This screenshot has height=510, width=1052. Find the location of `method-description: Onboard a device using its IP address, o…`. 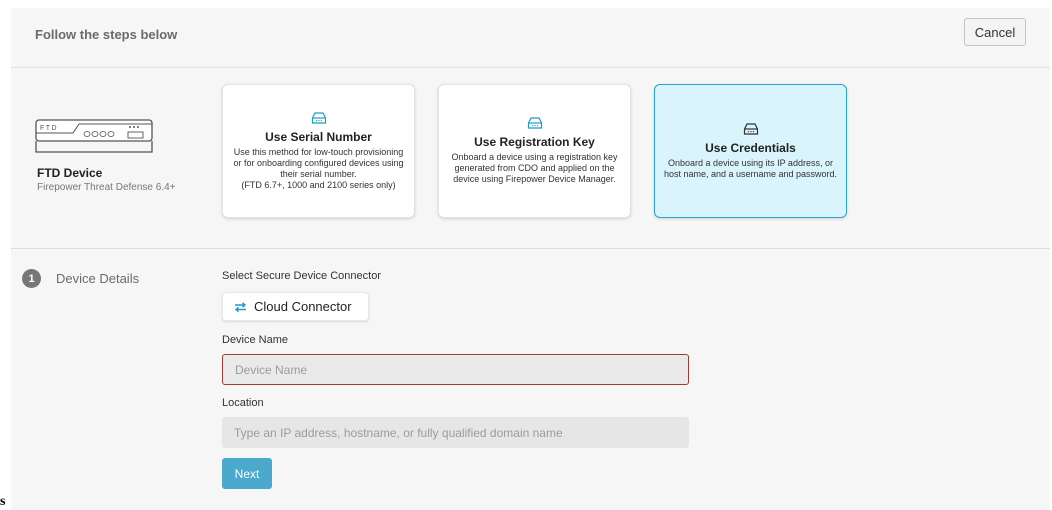

method-description: Onboard a device using its IP address, o… is located at coordinates (750, 168).